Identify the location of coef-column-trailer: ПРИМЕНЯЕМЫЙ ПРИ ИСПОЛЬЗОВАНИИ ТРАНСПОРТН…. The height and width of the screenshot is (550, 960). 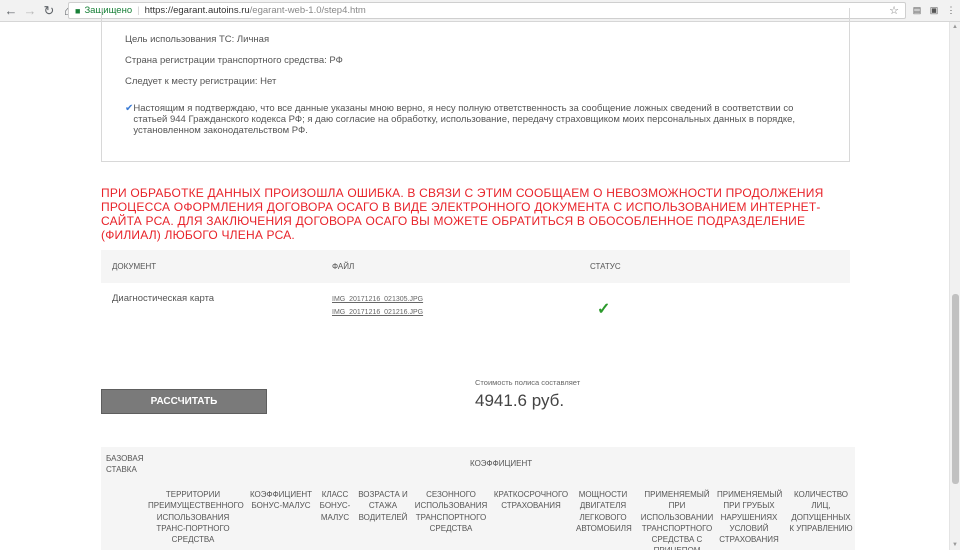
(677, 520).